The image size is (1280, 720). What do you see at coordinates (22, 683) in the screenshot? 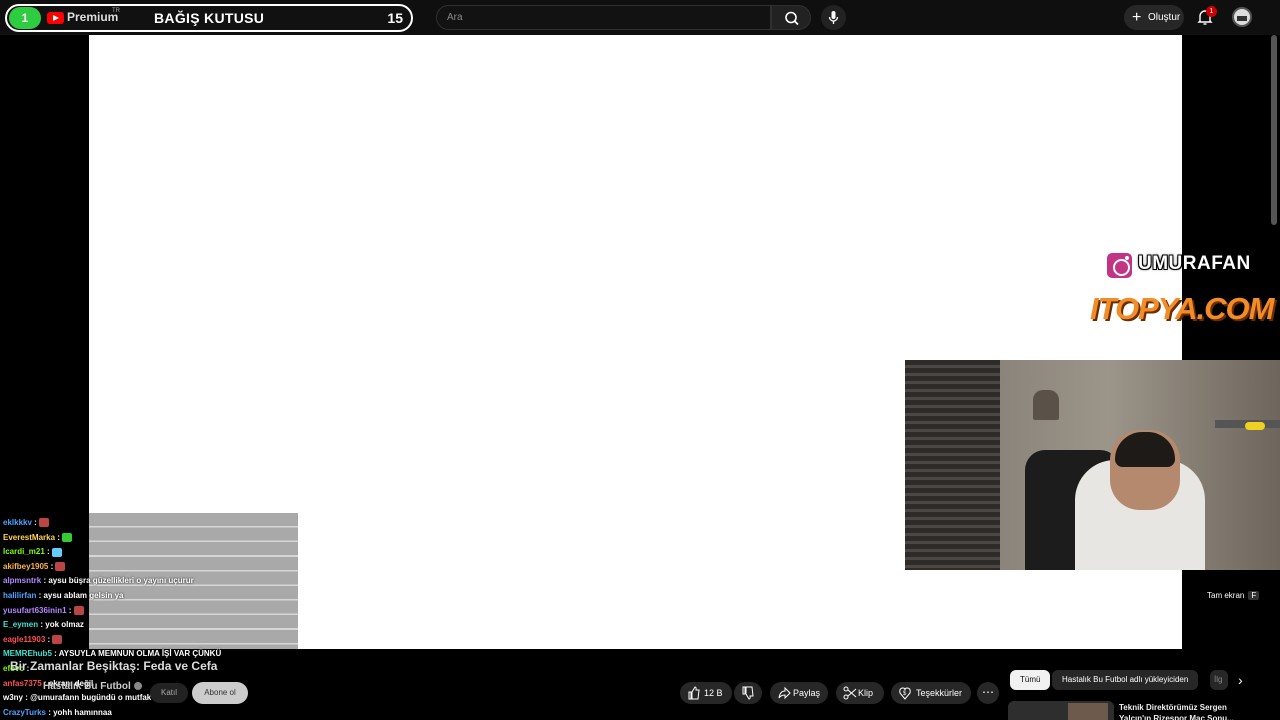
I see `chat-username: anfas7375` at bounding box center [22, 683].